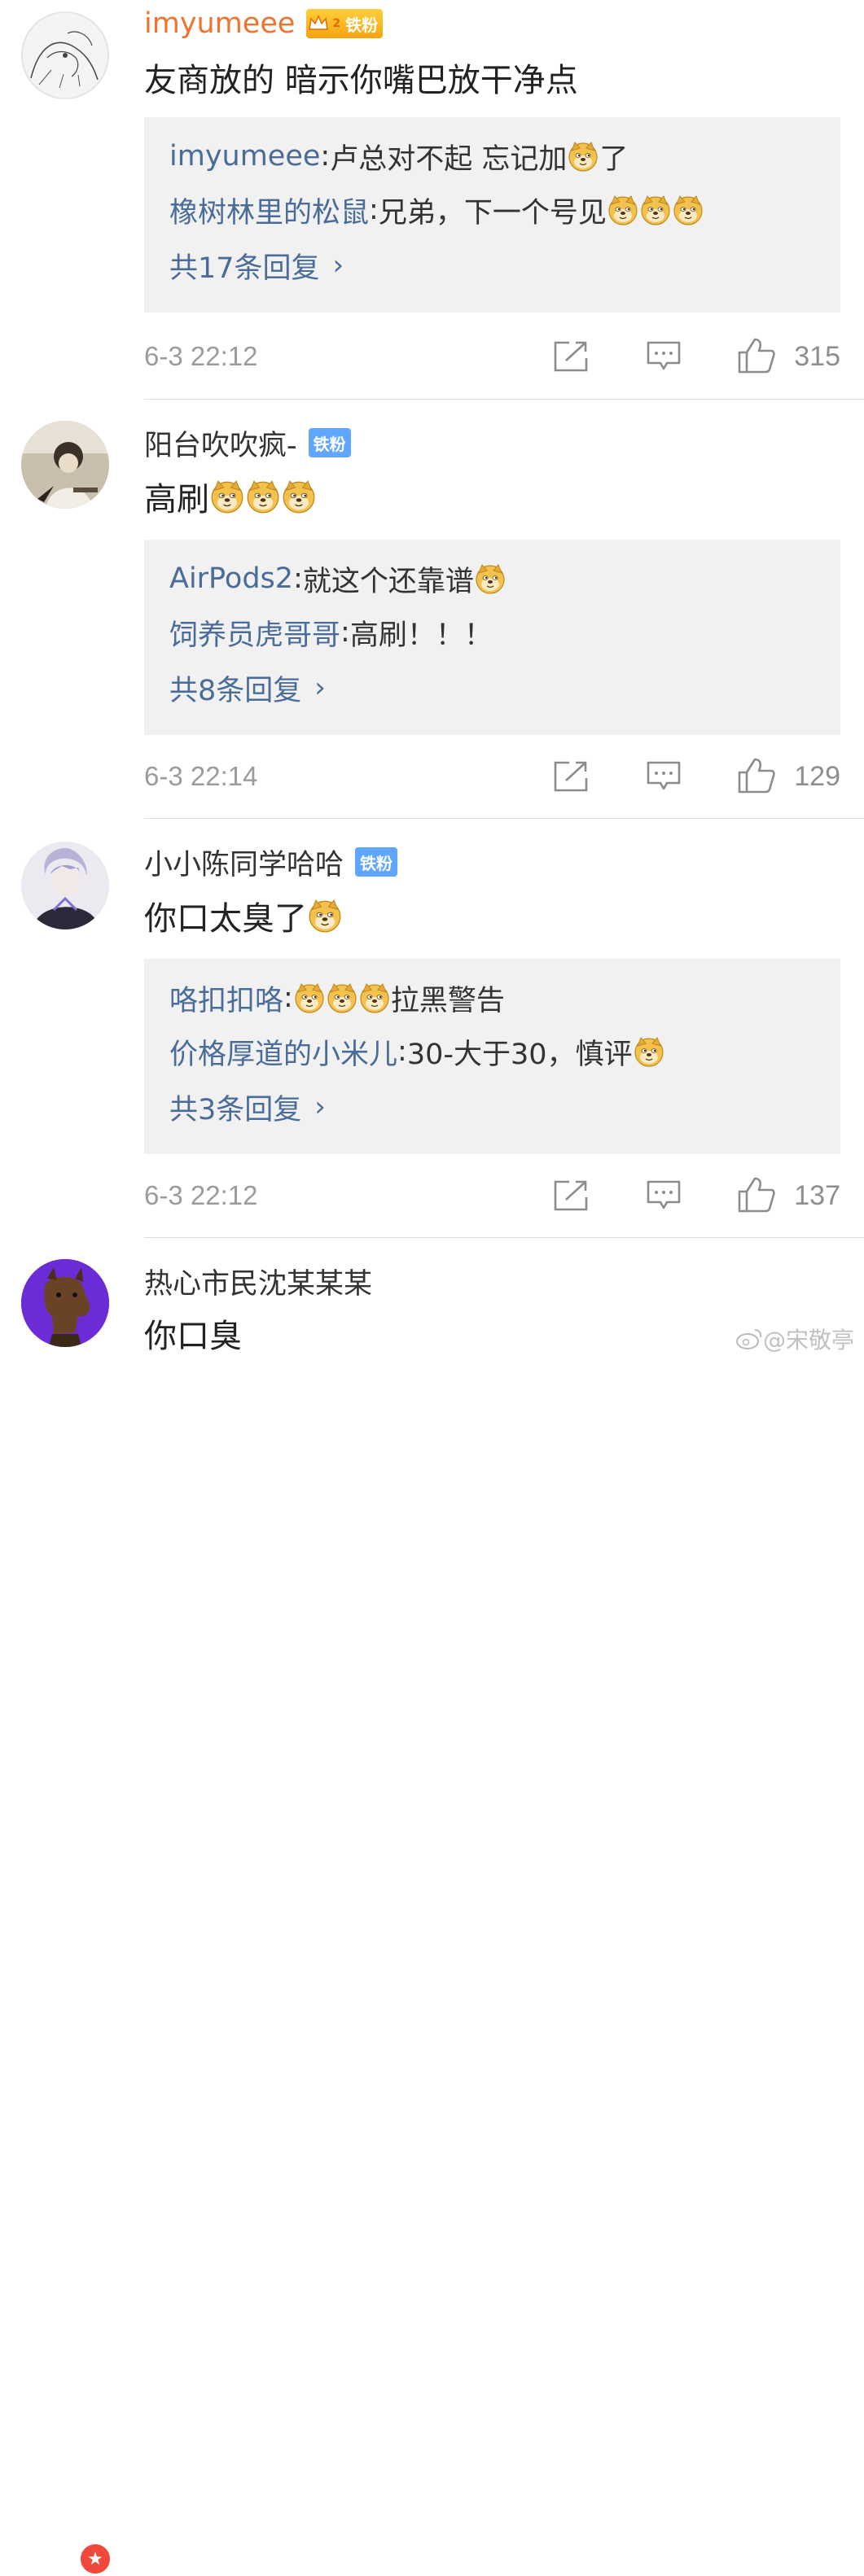  I want to click on reply-text-suffix: 了, so click(614, 159).